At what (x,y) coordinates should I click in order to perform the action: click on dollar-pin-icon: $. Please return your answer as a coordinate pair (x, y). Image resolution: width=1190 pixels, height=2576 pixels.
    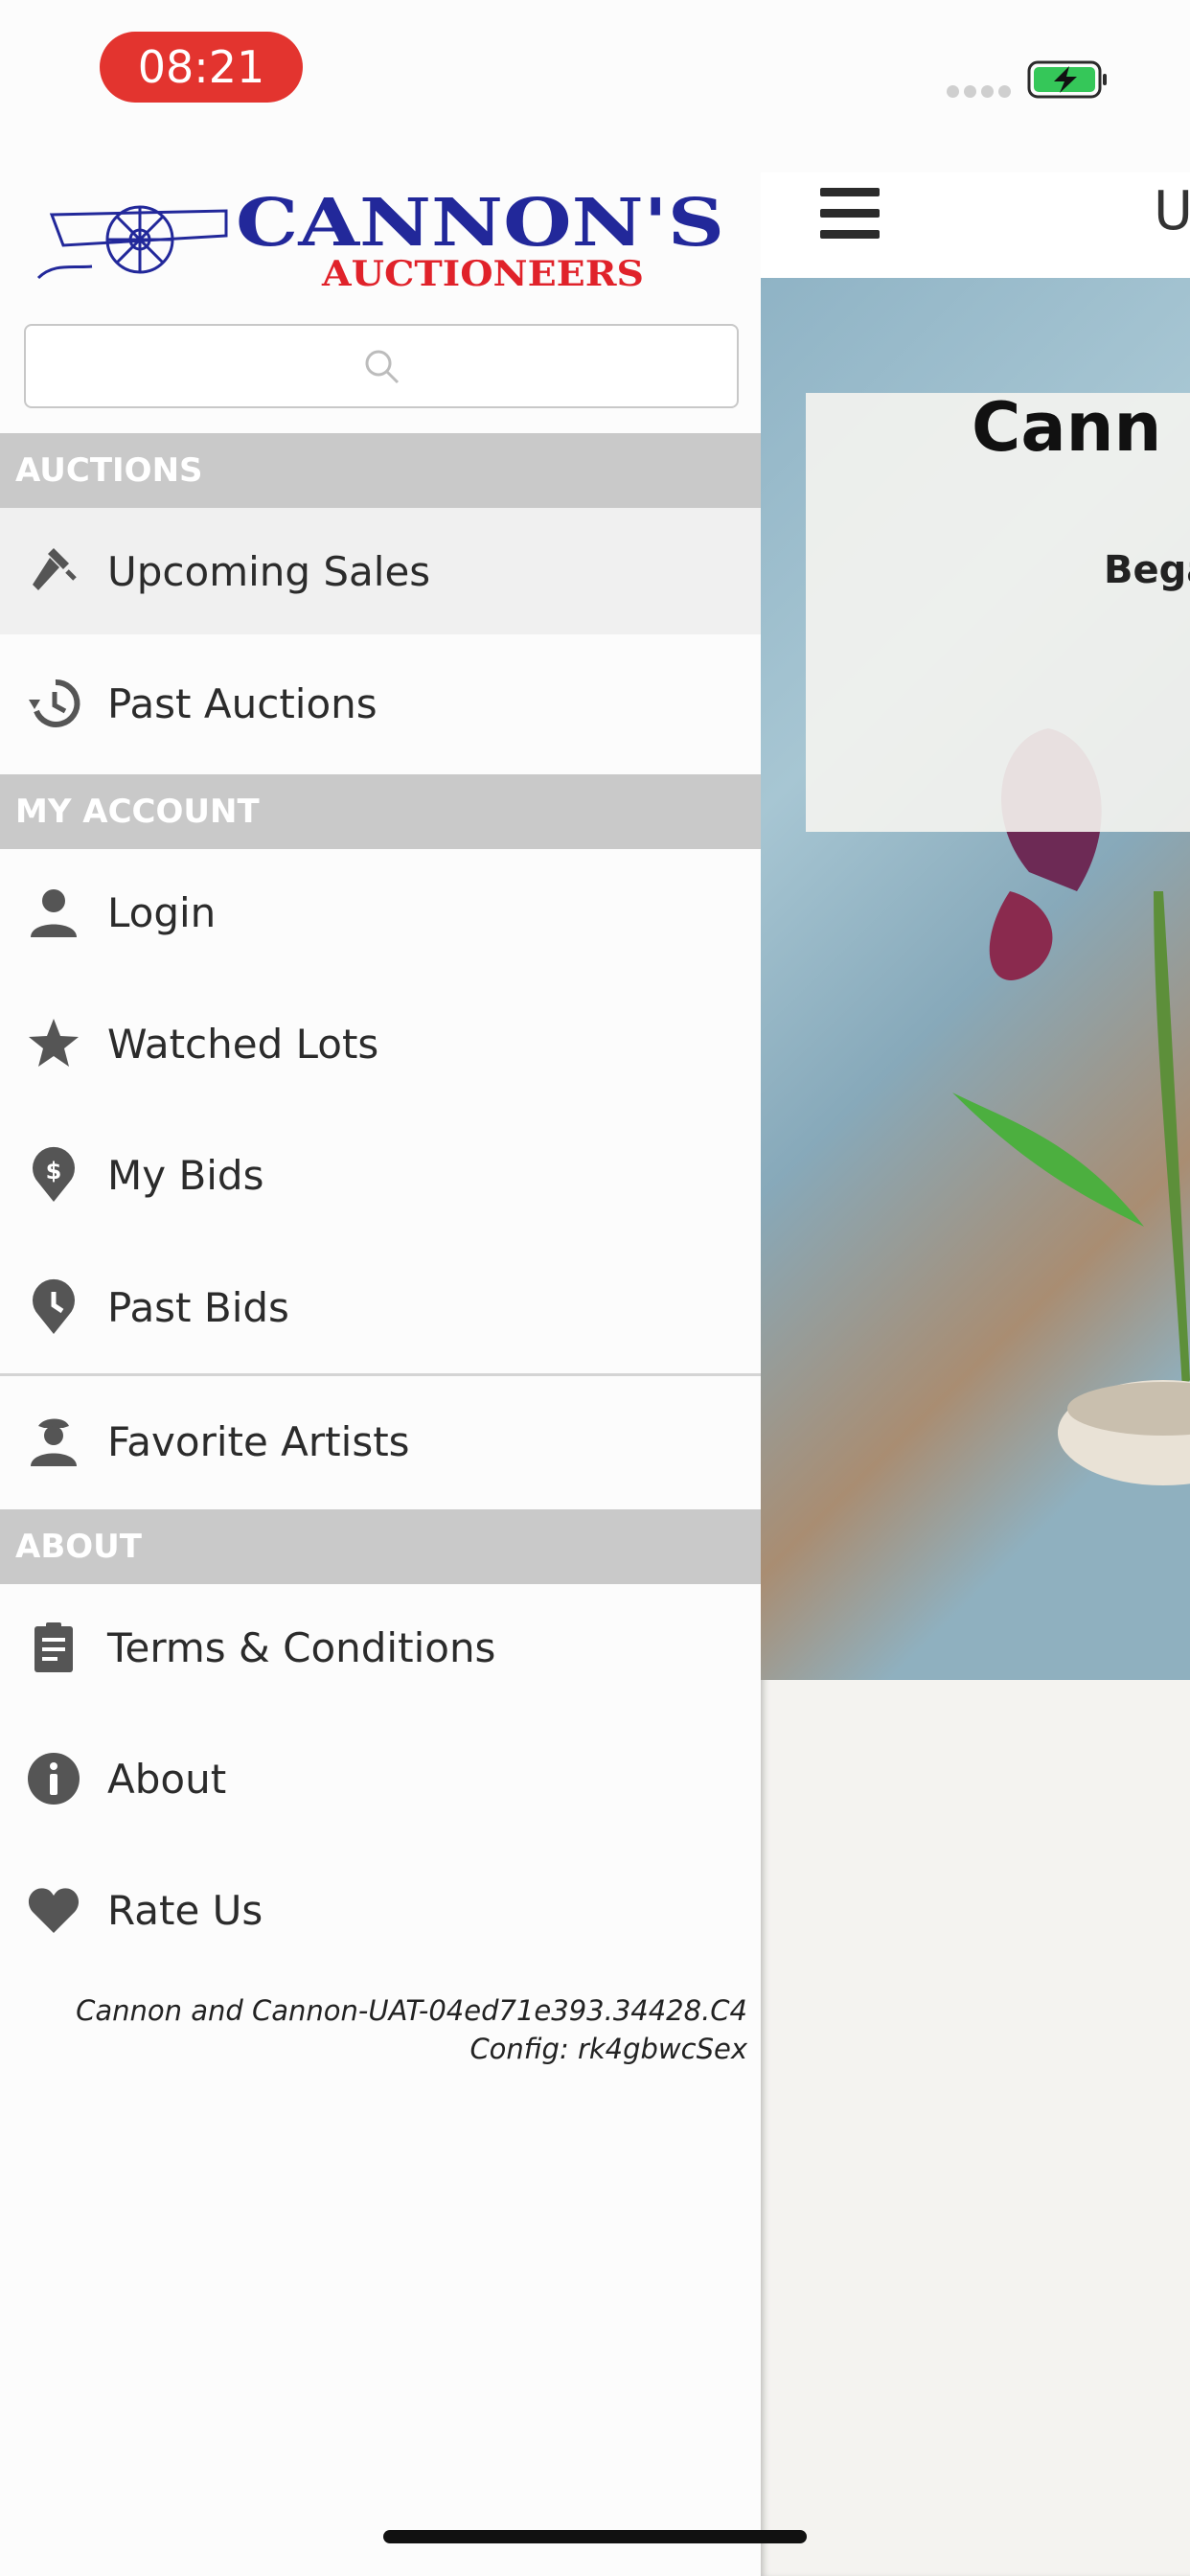
    Looking at the image, I should click on (54, 1174).